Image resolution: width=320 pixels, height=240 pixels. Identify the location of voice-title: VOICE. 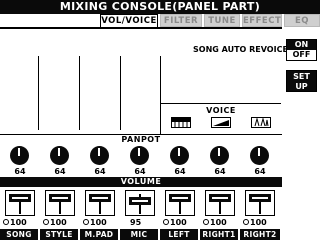
(221, 110).